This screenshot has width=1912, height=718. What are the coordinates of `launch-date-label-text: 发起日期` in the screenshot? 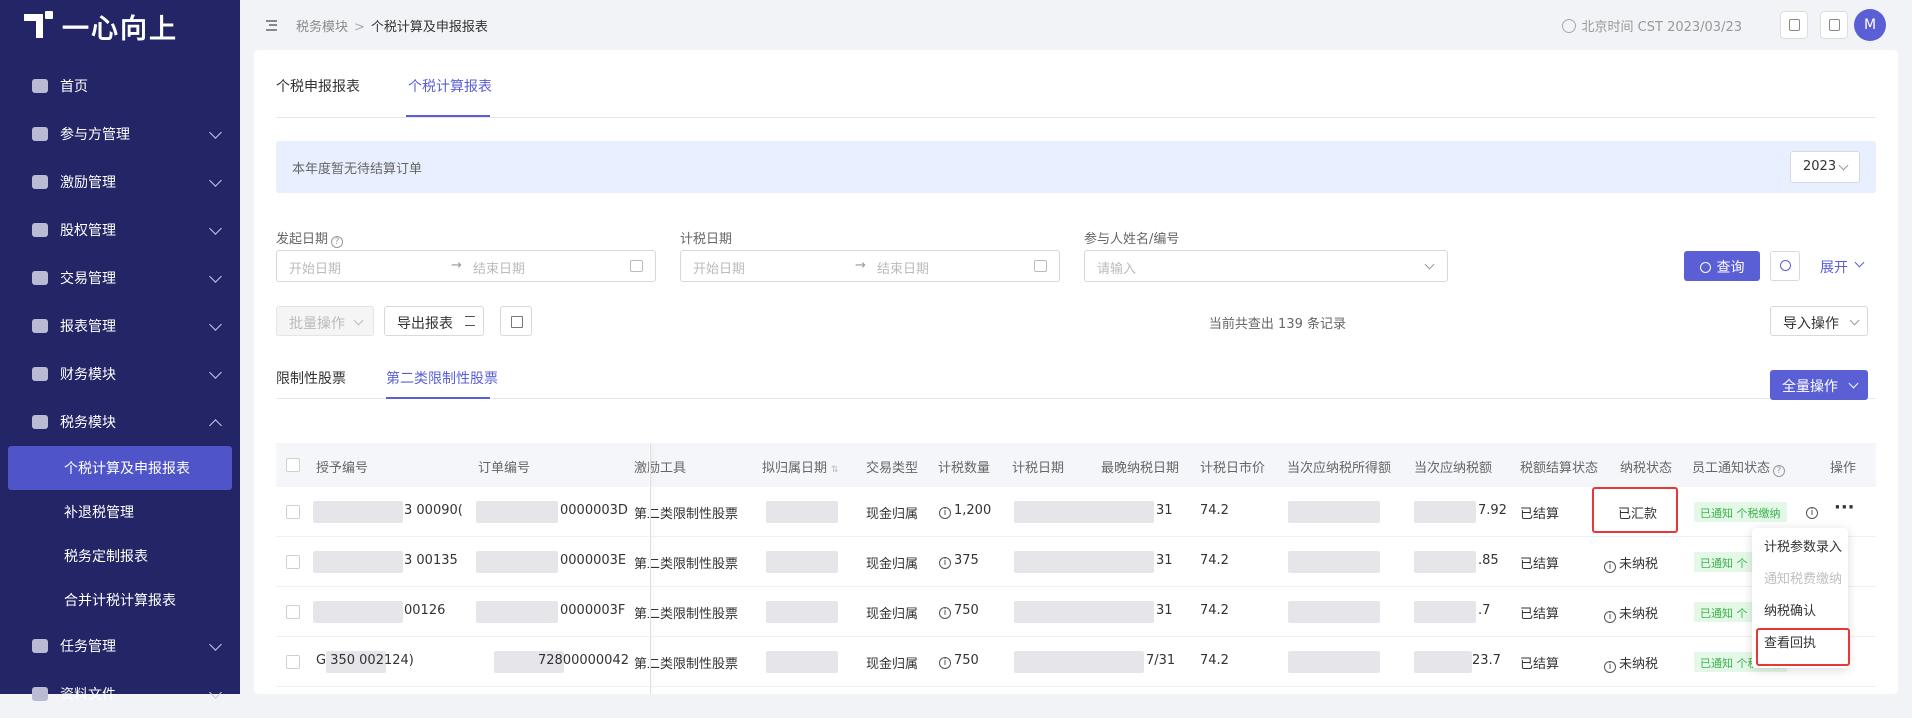 It's located at (302, 239).